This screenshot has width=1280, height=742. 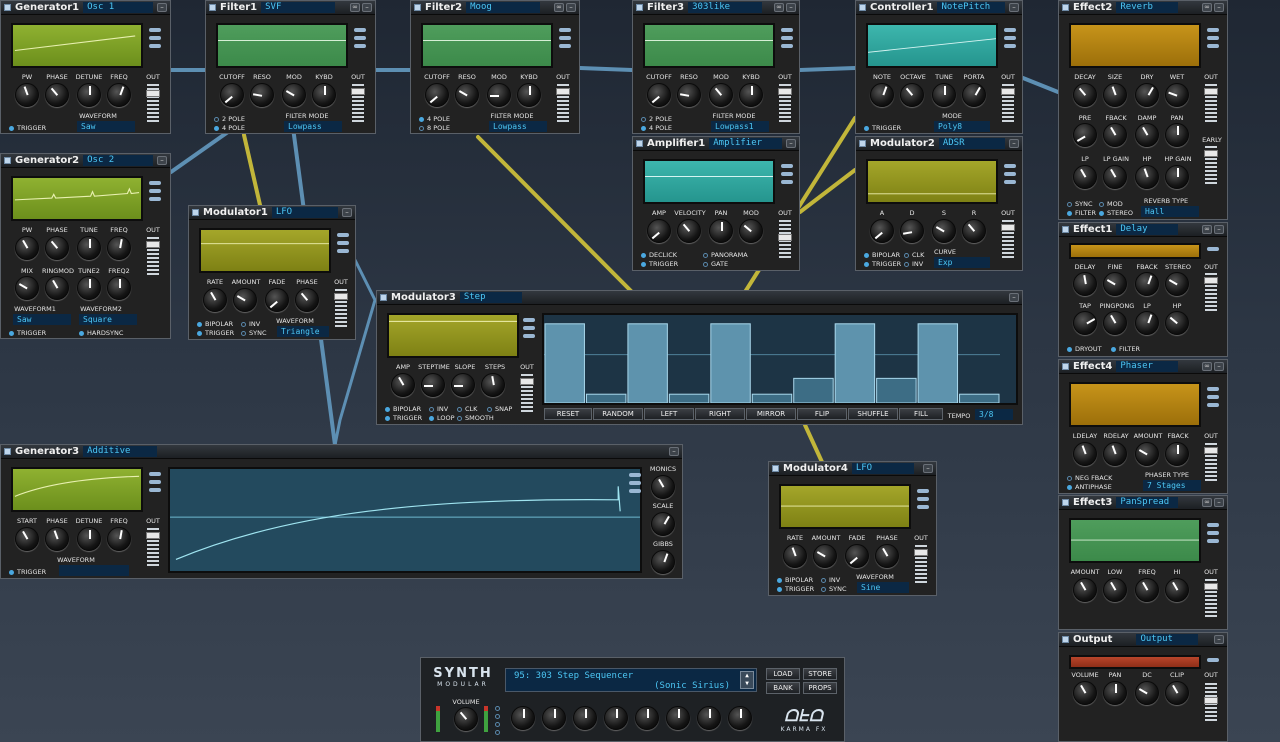 I want to click on pan-knob, so click(x=1115, y=693).